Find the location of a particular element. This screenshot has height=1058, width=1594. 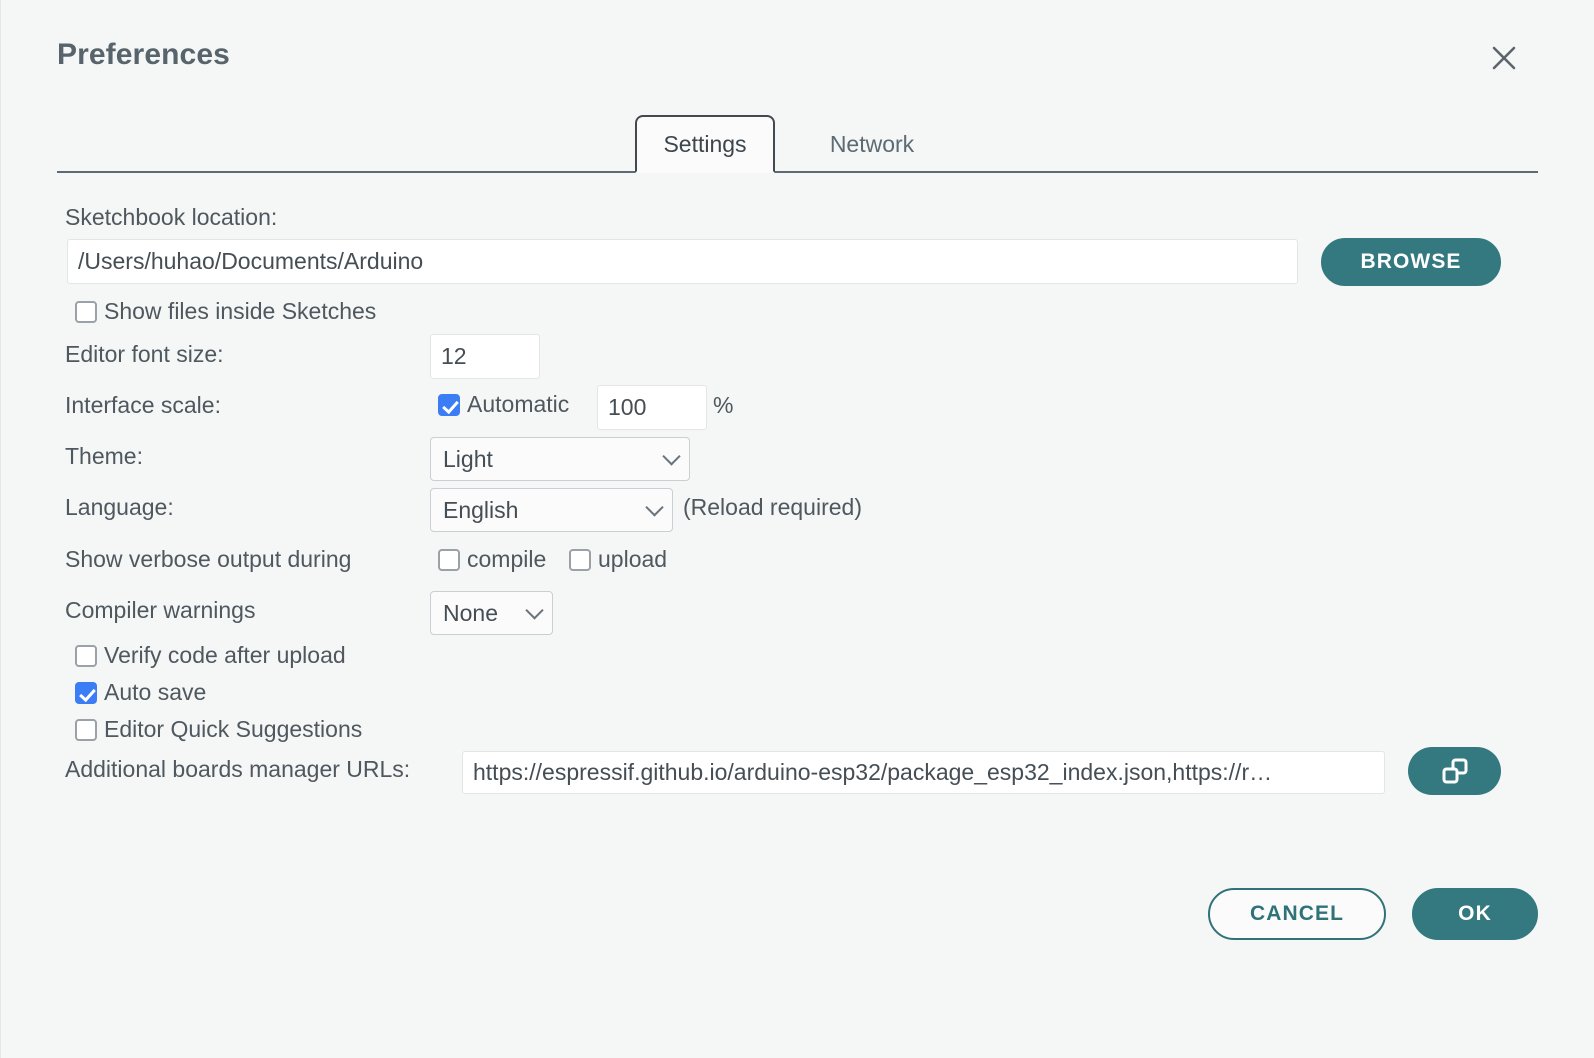

verbose-output-row: Show verbose output during is located at coordinates (208, 559).